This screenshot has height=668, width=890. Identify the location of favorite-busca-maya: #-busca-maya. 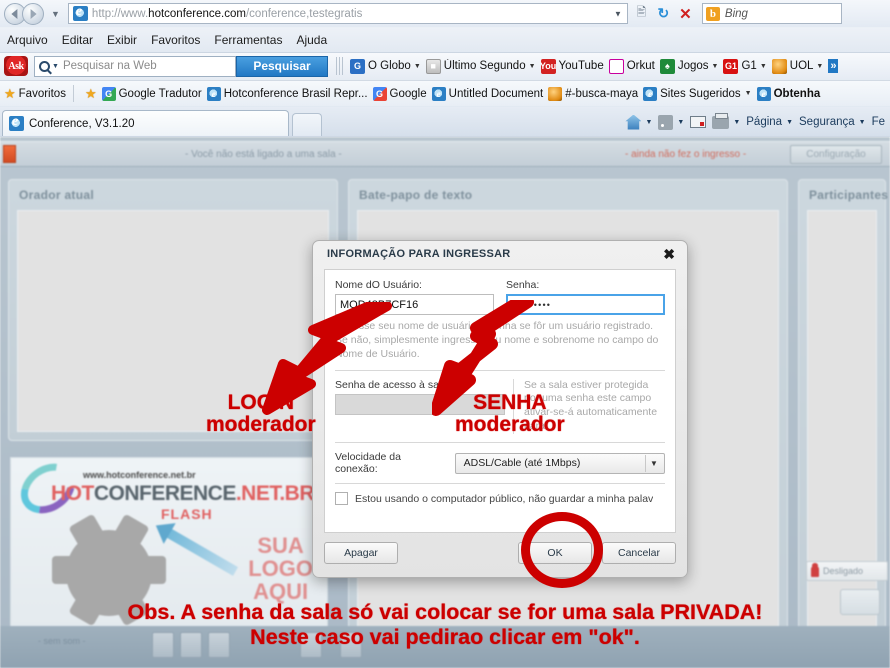
(593, 93).